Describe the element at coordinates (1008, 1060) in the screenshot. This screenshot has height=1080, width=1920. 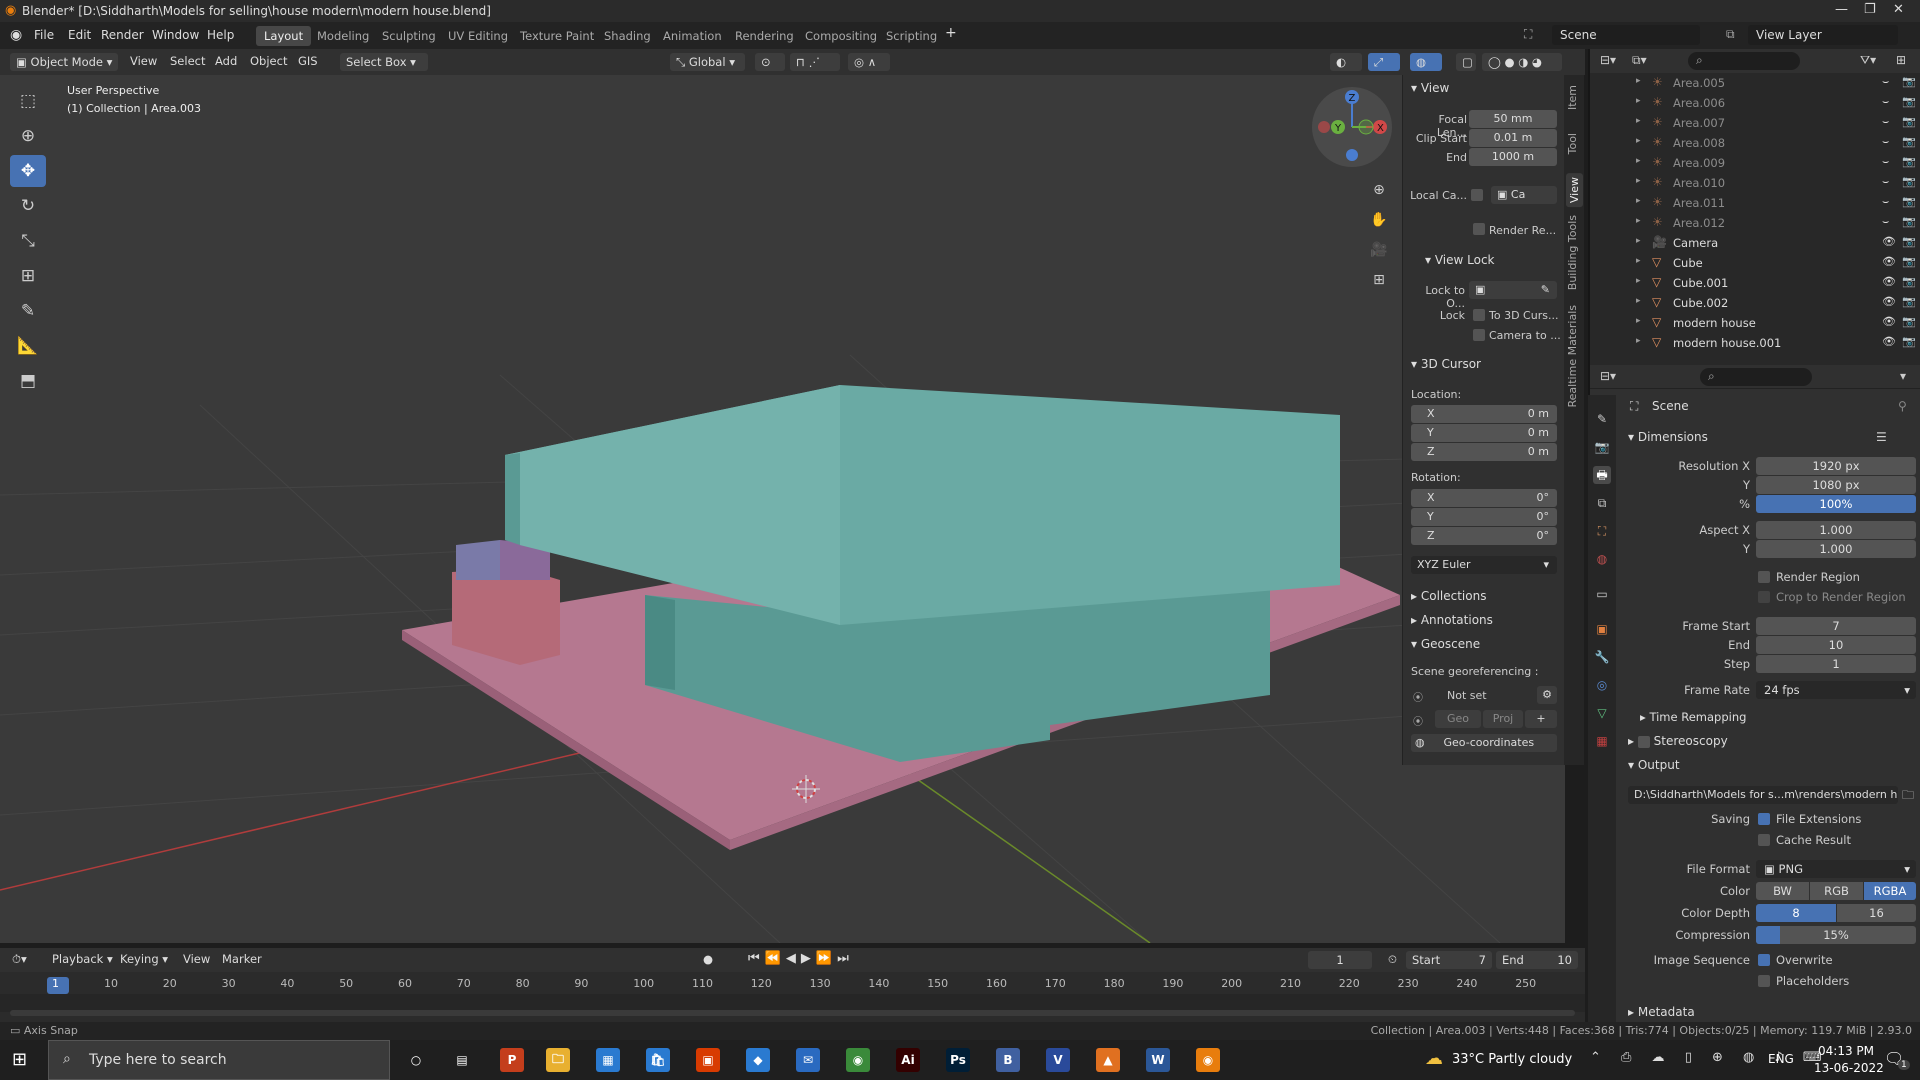
I see `taskbar-app-icon: B` at that location.